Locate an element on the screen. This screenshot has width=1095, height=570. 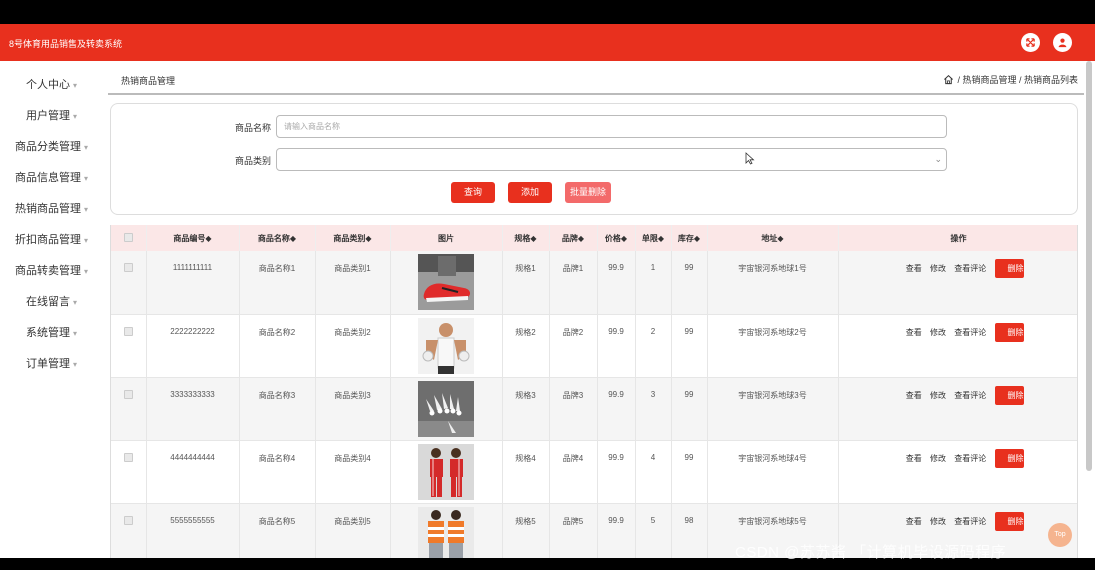
column-header-brand: 品牌◆ is located at coordinates (573, 238).